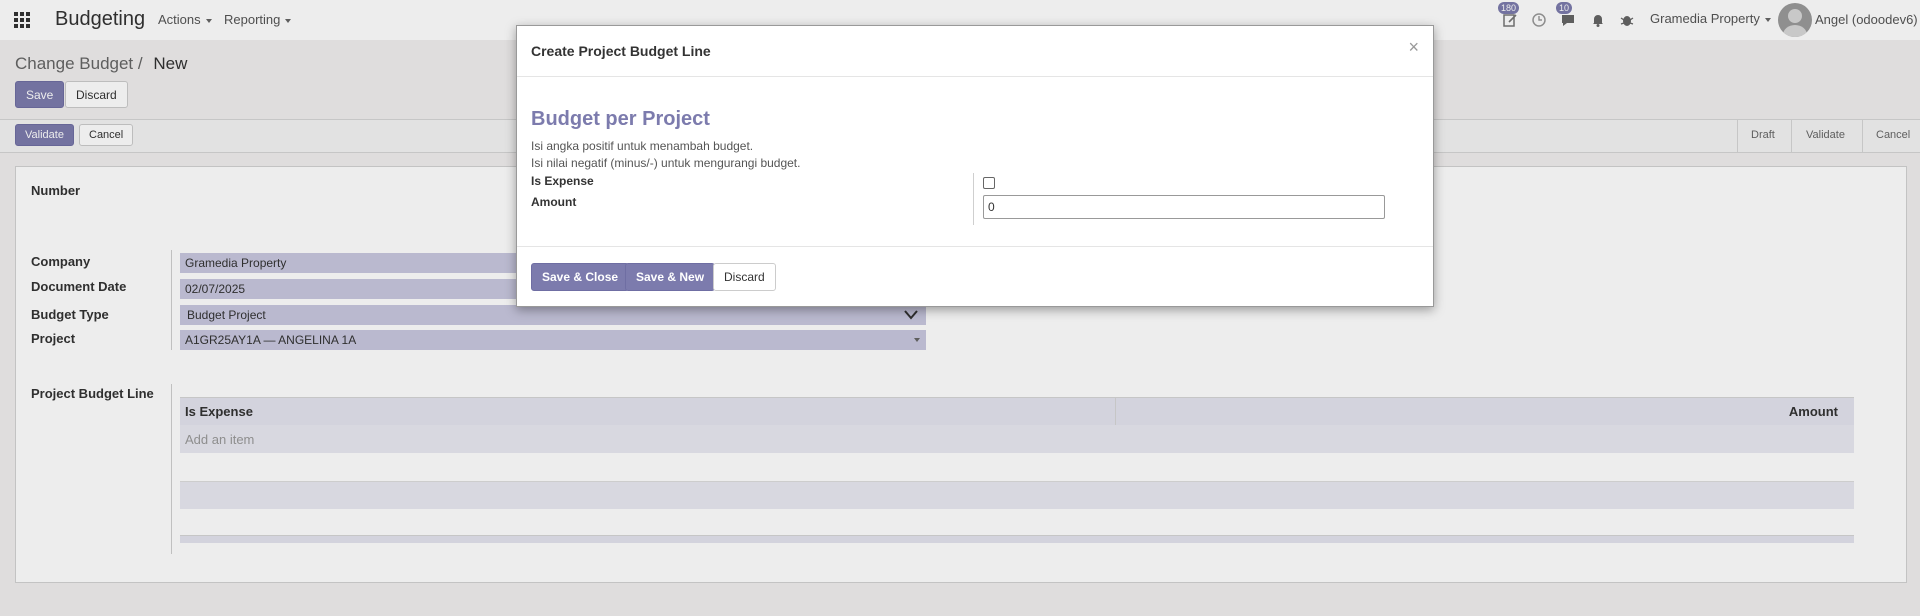 The height and width of the screenshot is (616, 1920). Describe the element at coordinates (620, 119) in the screenshot. I see `dialog-heading: Budget per Project` at that location.